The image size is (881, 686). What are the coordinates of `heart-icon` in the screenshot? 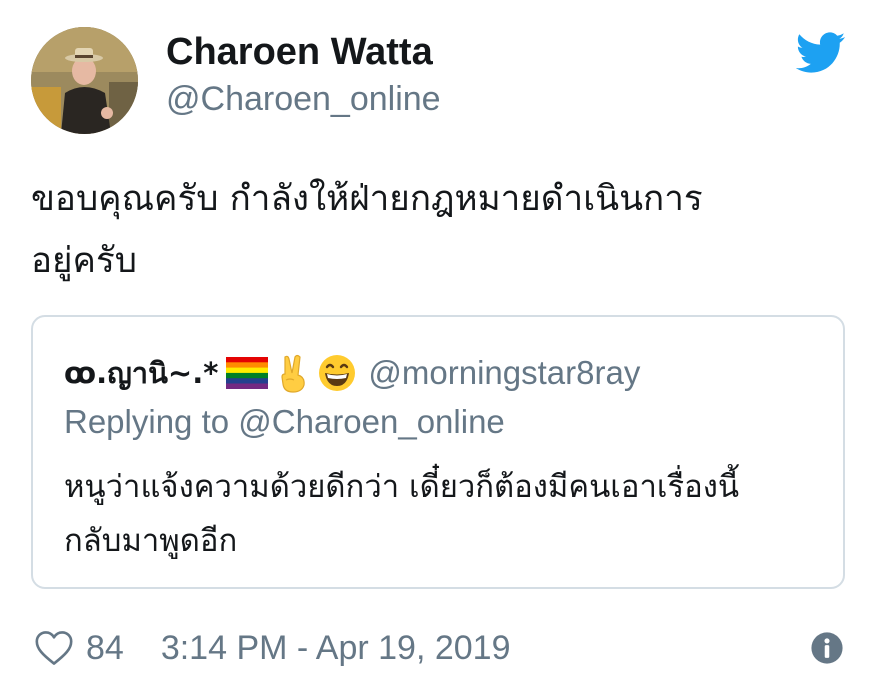 It's located at (54, 648).